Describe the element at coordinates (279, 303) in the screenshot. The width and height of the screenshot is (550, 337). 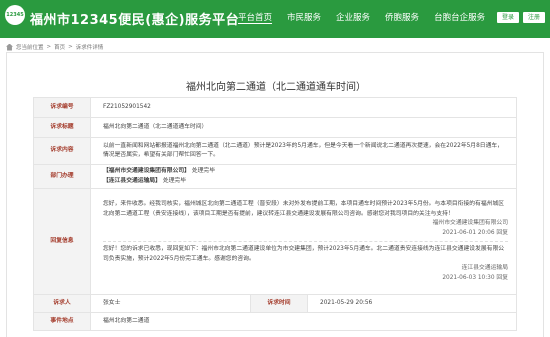
I see `submit-time-label: 诉求时间` at that location.